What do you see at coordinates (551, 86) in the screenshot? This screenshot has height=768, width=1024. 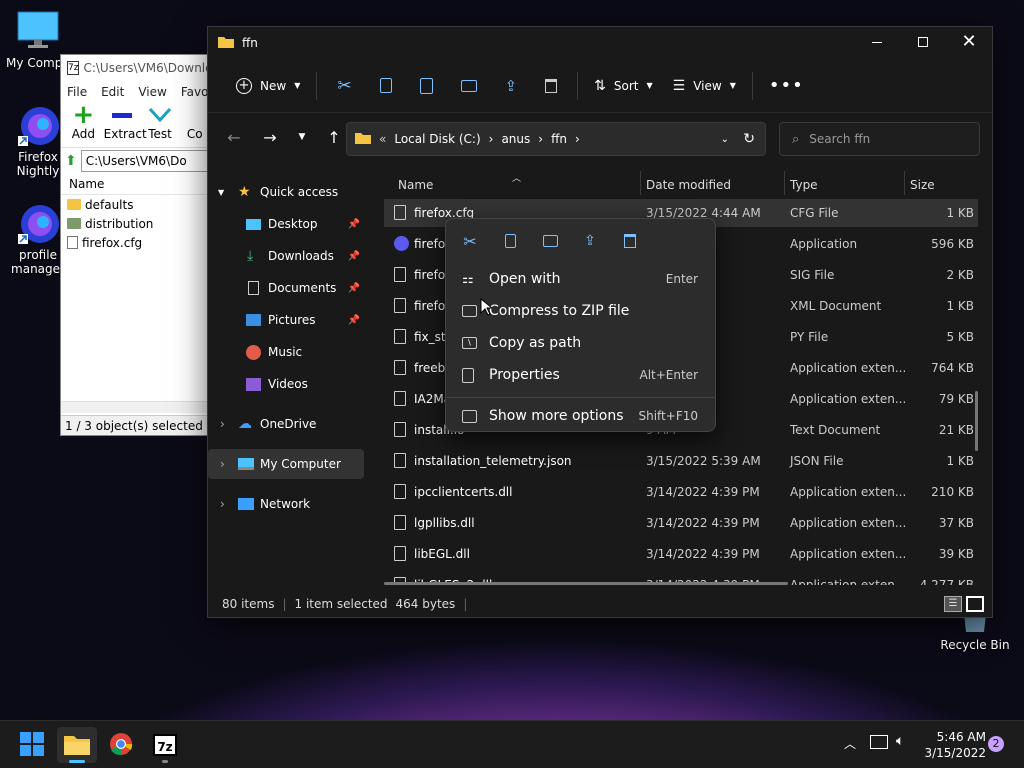 I see `delete-button` at bounding box center [551, 86].